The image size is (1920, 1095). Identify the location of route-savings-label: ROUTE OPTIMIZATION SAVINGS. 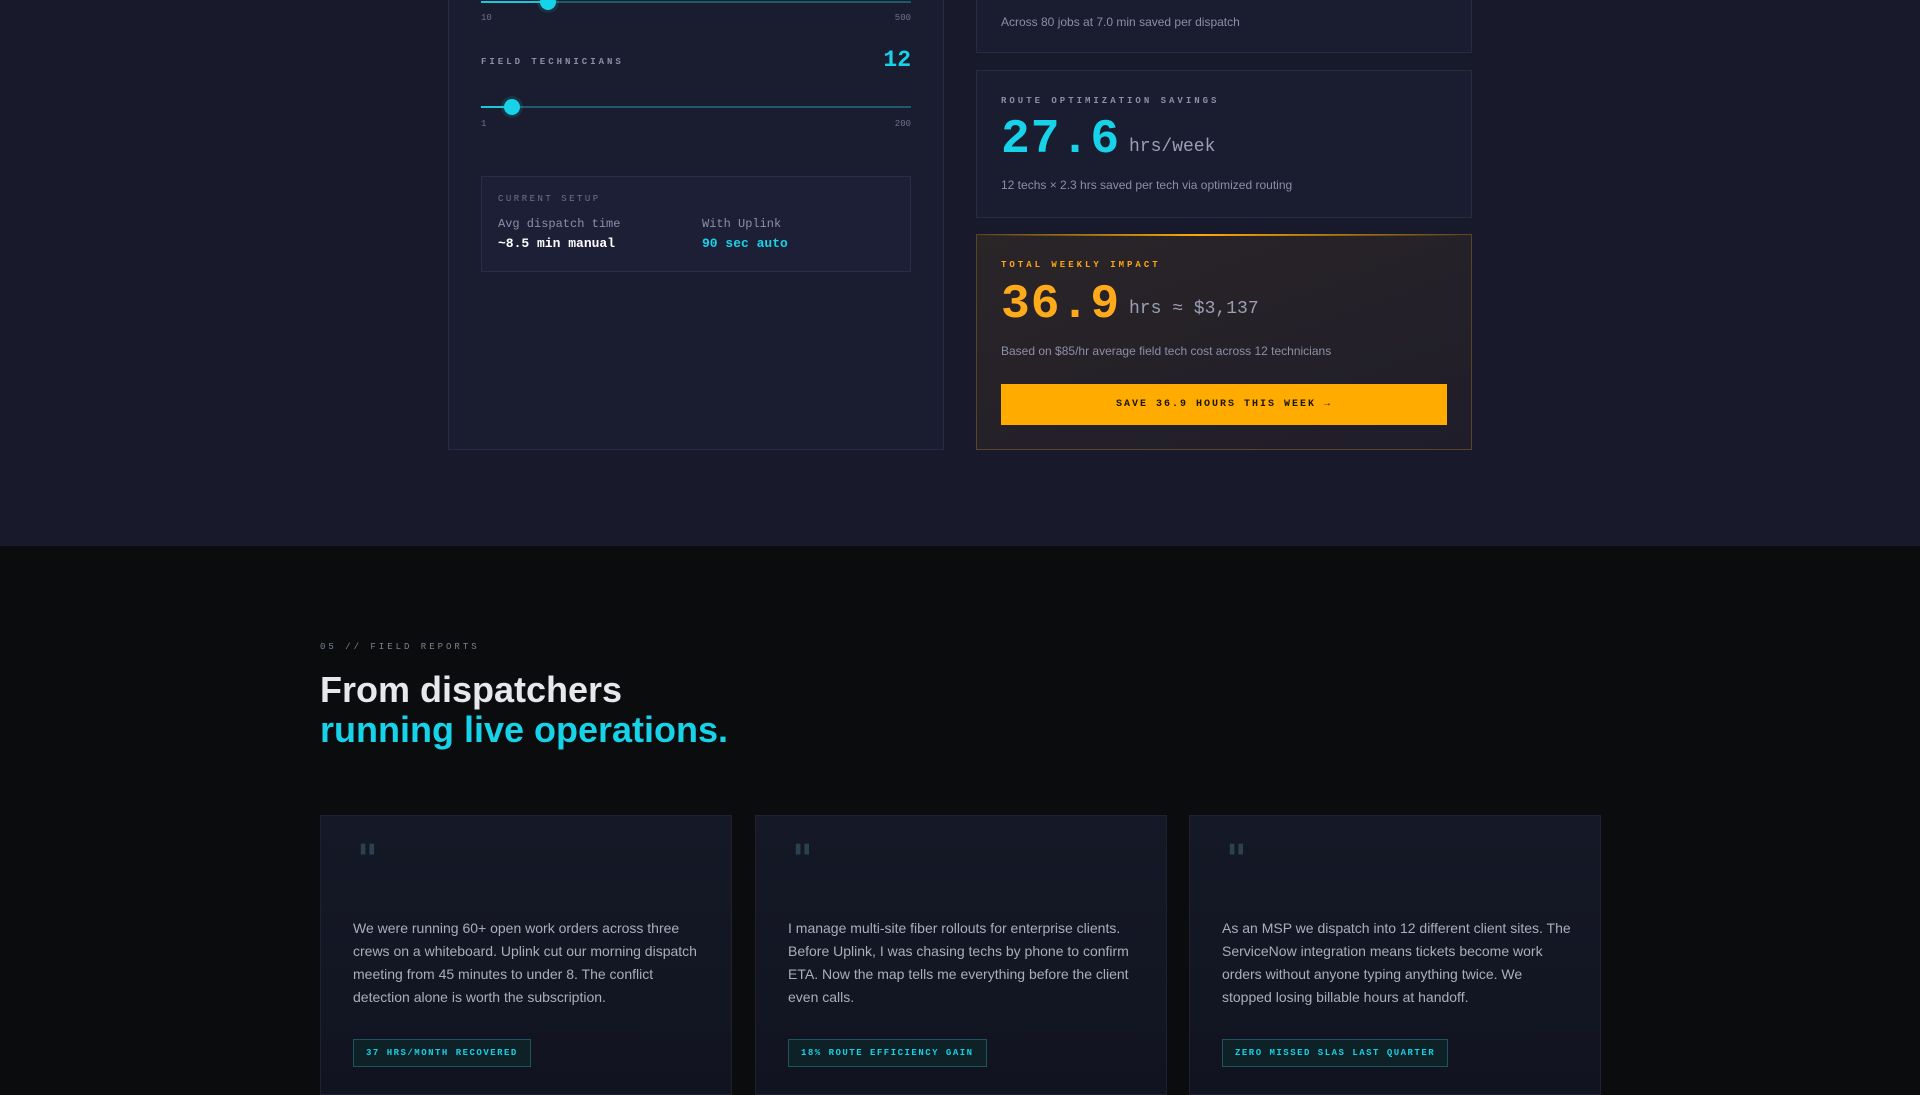
(1110, 101).